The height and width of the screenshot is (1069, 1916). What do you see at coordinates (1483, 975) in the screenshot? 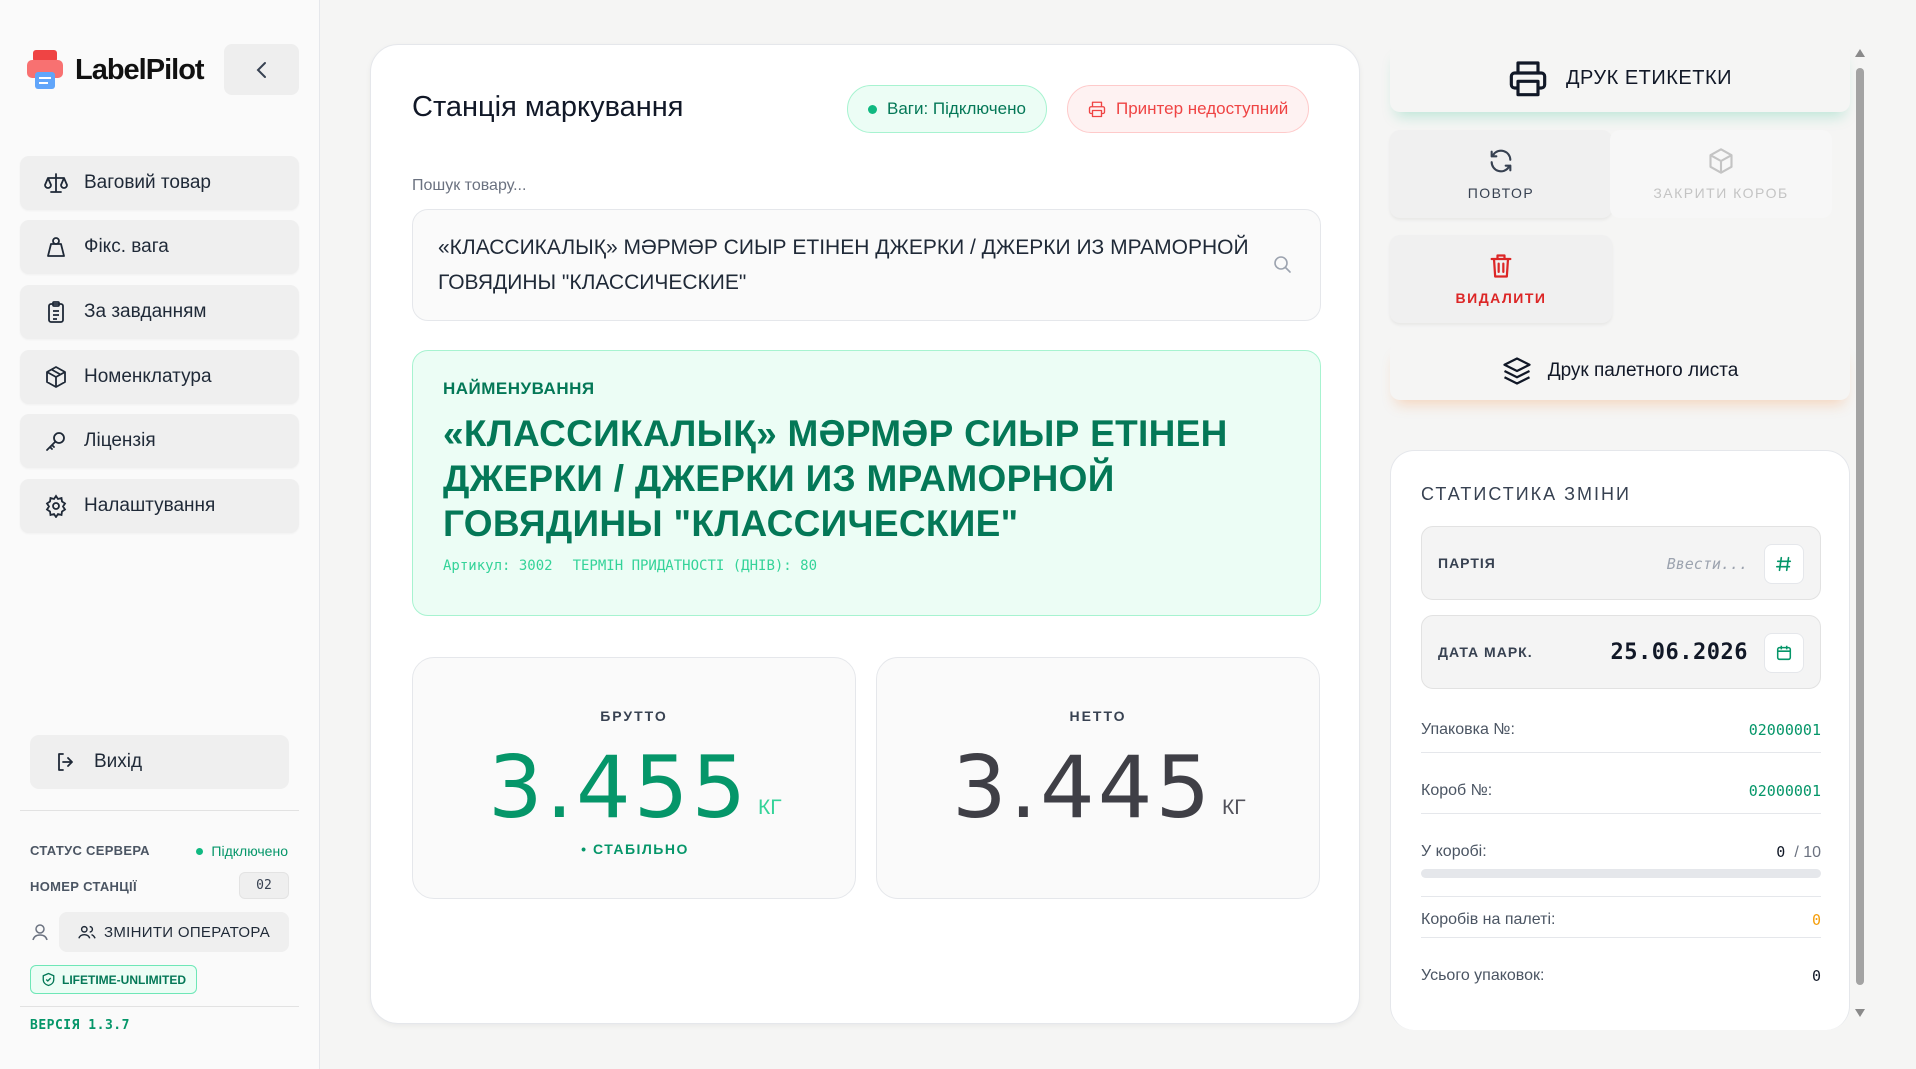
I see `total-packages-label: Усього упаковок:` at bounding box center [1483, 975].